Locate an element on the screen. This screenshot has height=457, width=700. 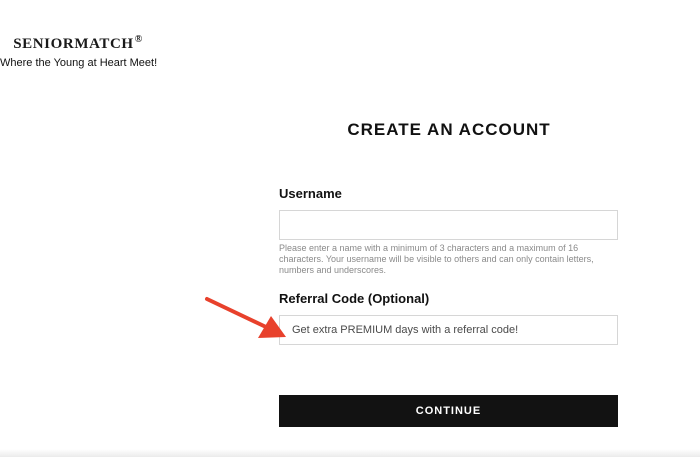
red-arrow-icon is located at coordinates (245, 317).